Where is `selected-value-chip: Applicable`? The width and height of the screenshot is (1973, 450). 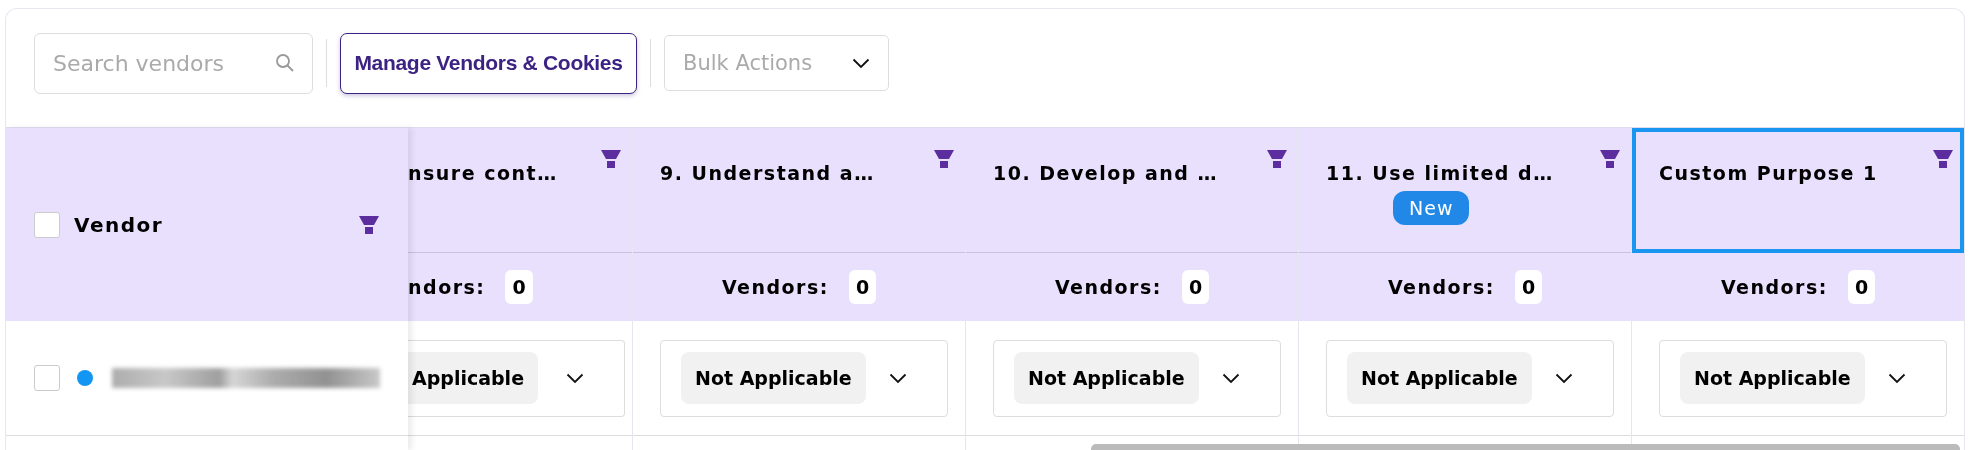
selected-value-chip: Applicable is located at coordinates (473, 378).